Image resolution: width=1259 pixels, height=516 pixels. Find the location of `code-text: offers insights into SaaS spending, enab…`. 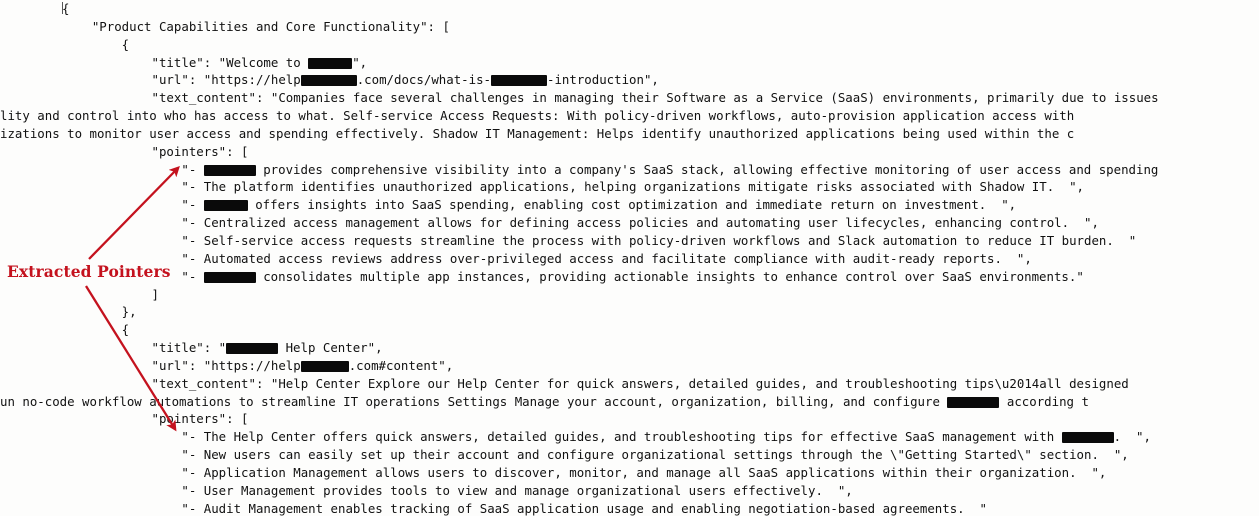

code-text: offers insights into SaaS spending, enab… is located at coordinates (632, 205).